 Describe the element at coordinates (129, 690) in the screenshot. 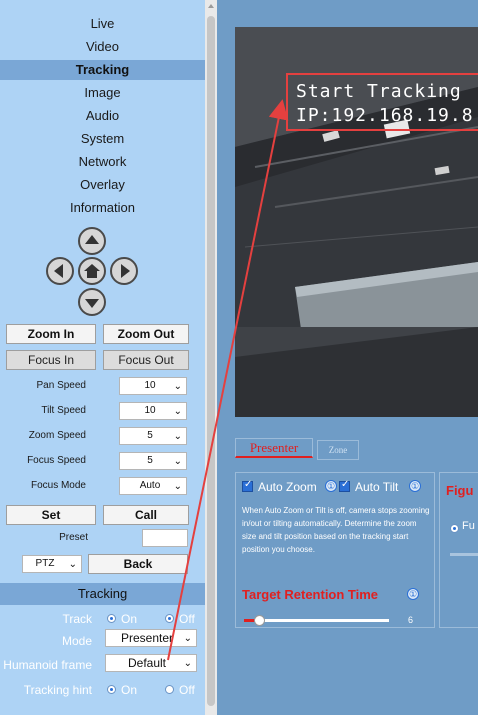

I see `hint-on-label: On` at that location.